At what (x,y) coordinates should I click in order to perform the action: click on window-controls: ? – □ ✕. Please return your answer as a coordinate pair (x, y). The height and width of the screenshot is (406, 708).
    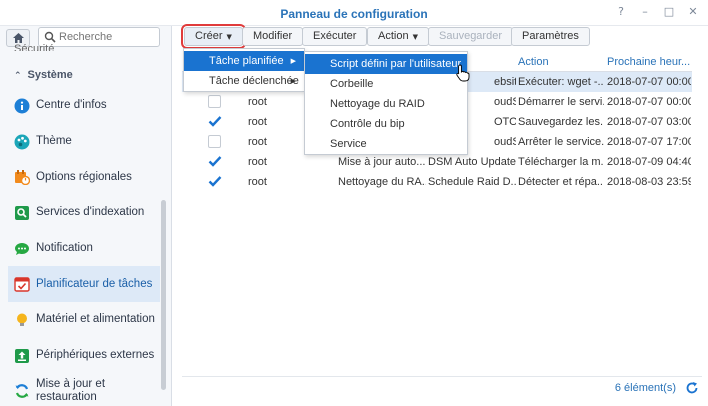
    Looking at the image, I should click on (657, 12).